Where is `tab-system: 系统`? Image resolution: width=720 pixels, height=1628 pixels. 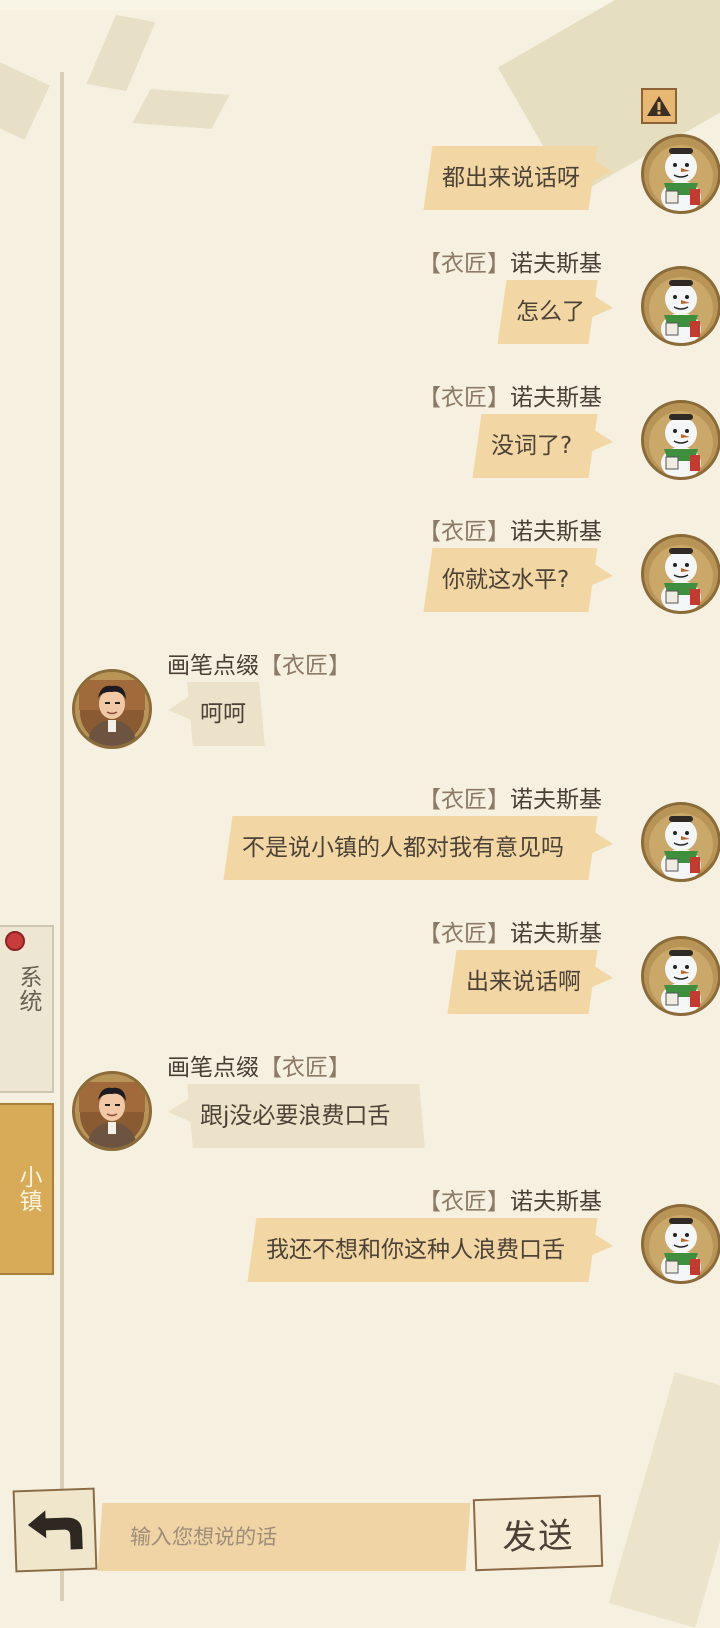 tab-system: 系统 is located at coordinates (27, 1009).